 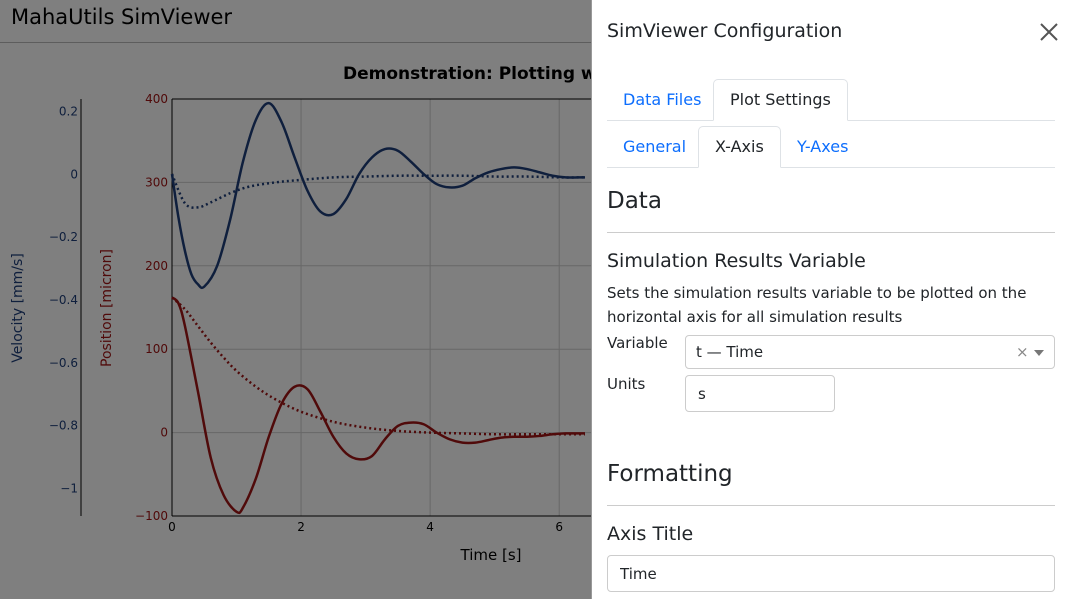 I want to click on tab-general: General, so click(x=654, y=146).